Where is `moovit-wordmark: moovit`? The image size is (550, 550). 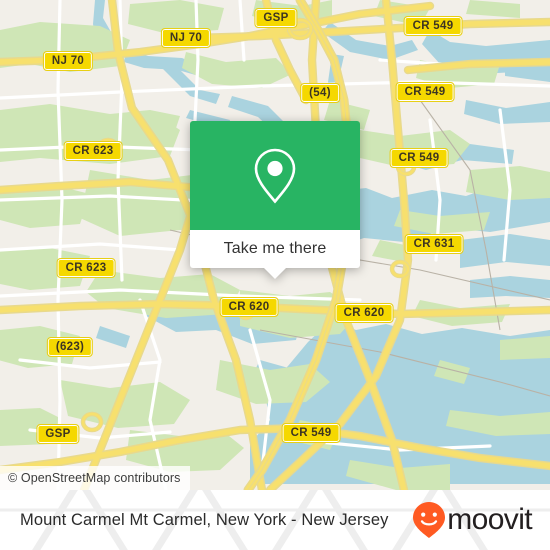
moovit-wordmark: moovit is located at coordinates (489, 519).